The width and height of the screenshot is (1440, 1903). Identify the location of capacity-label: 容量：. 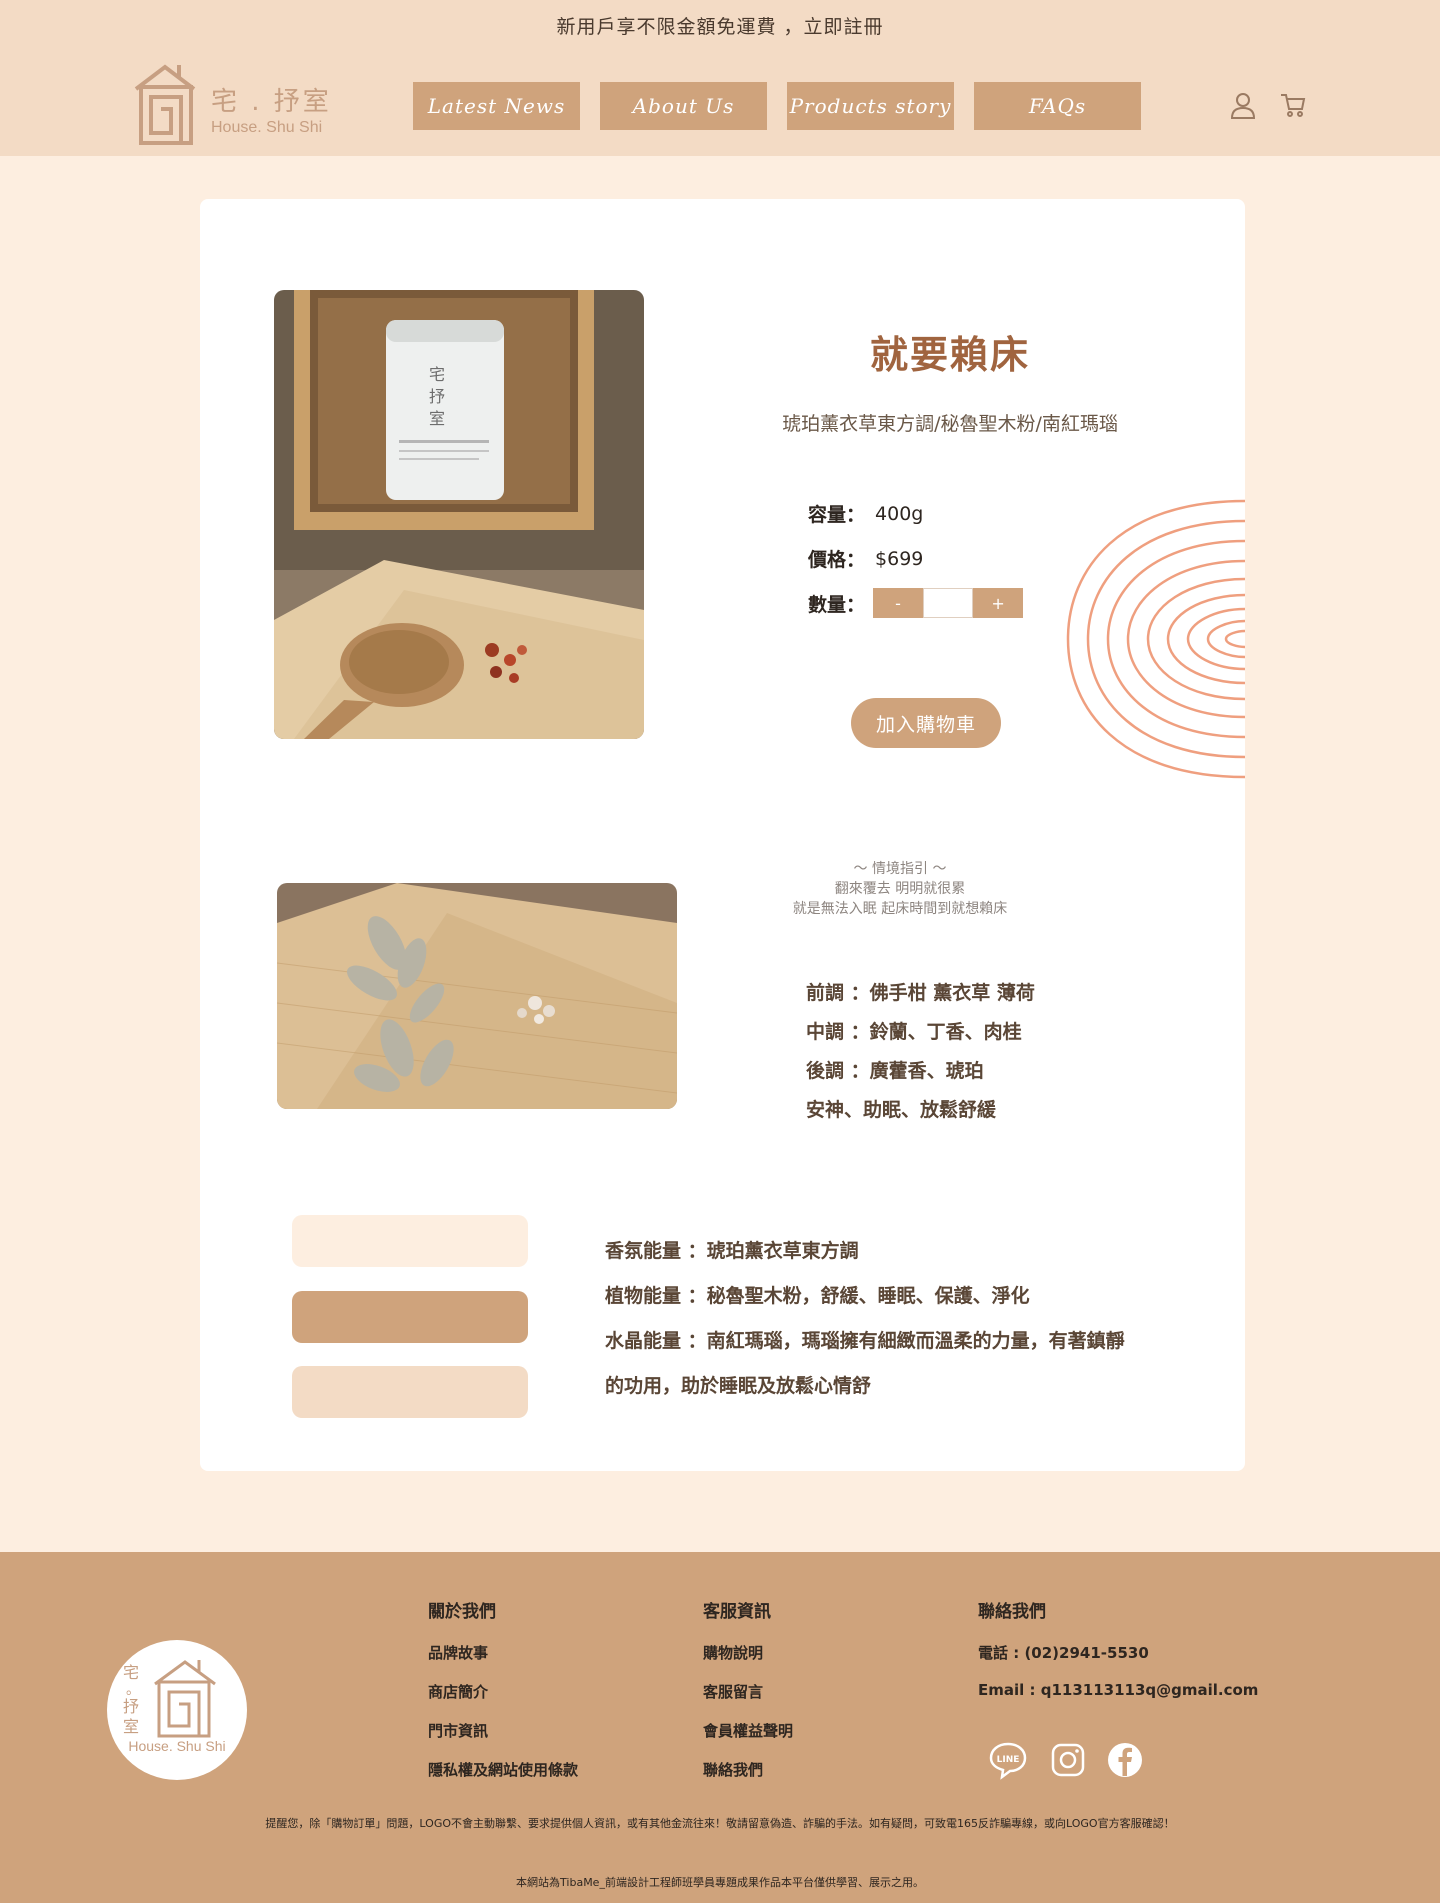
(837, 515).